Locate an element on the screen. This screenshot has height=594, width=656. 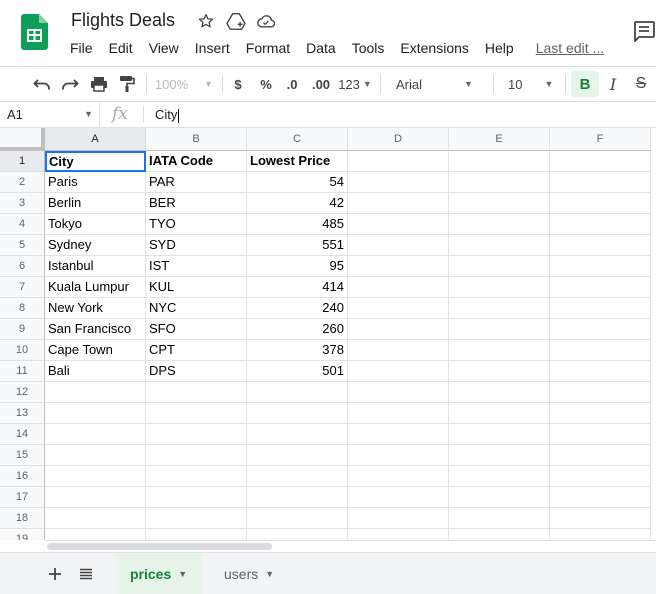
cell: TYO is located at coordinates (196, 224).